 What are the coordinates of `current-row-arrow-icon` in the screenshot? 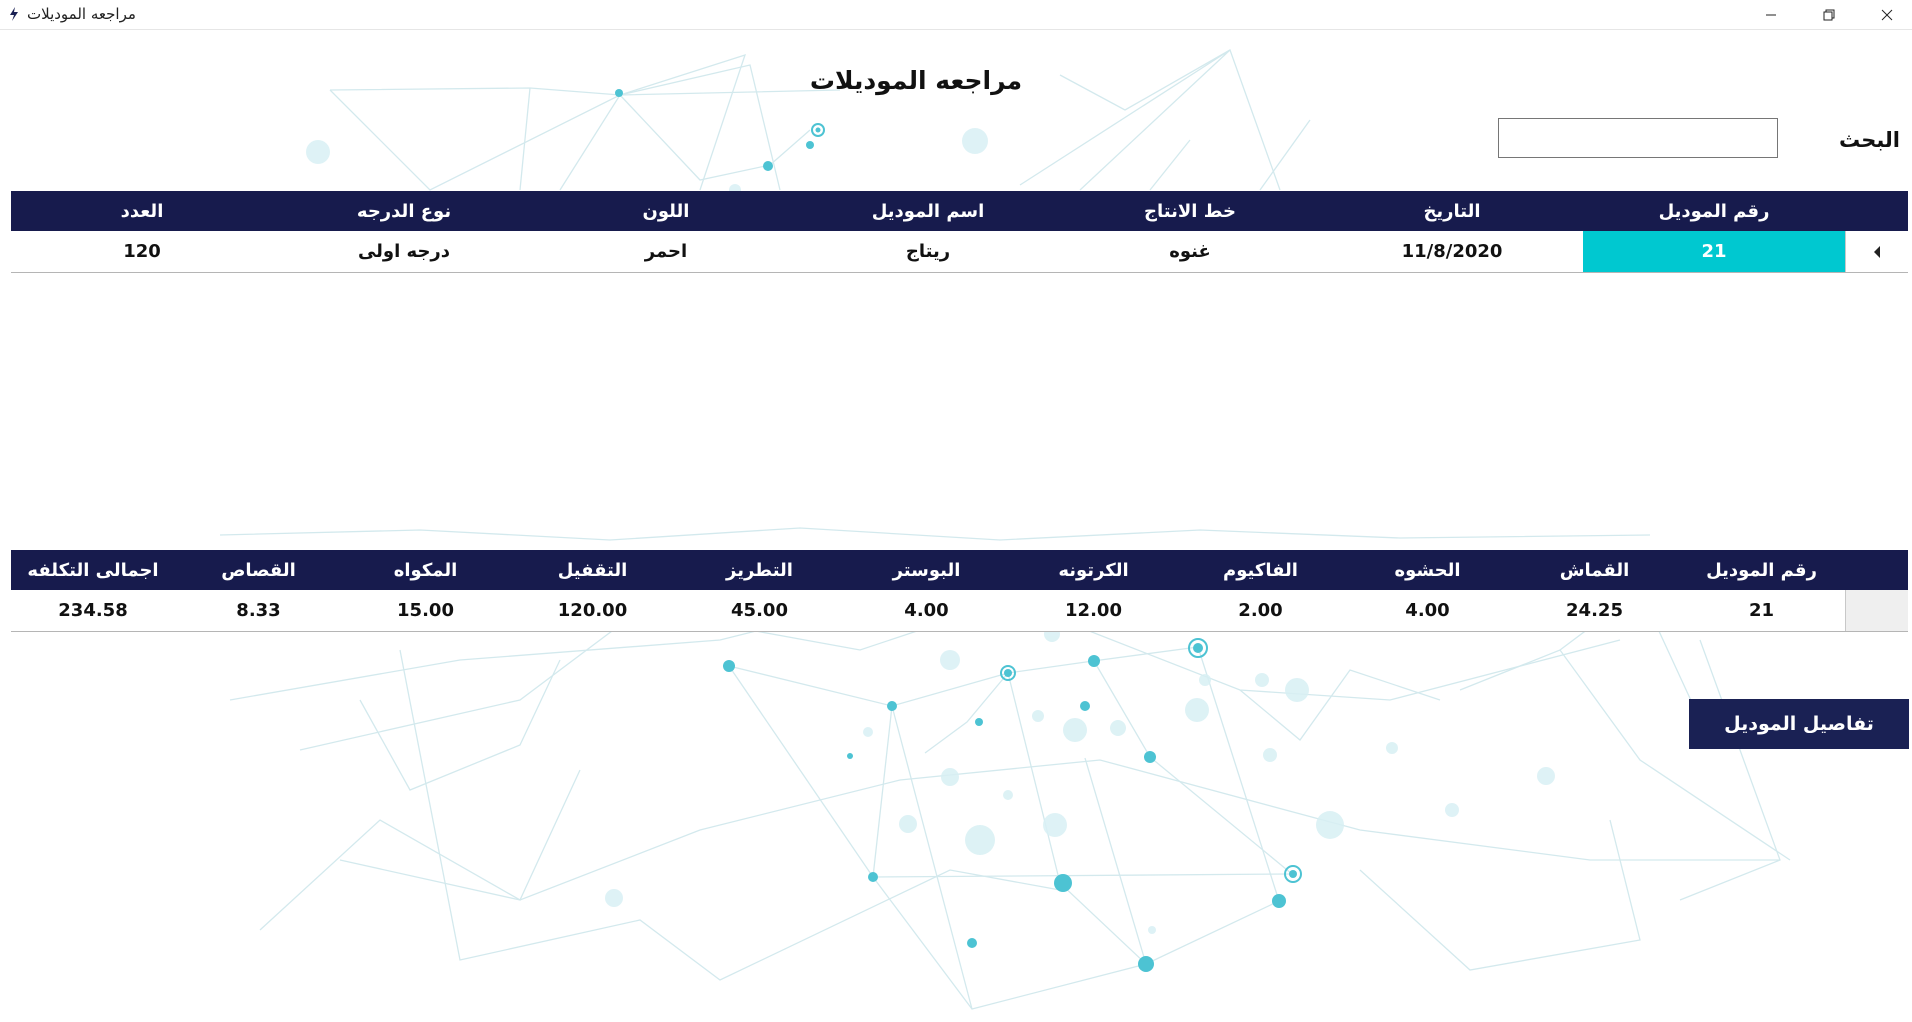 It's located at (1877, 251).